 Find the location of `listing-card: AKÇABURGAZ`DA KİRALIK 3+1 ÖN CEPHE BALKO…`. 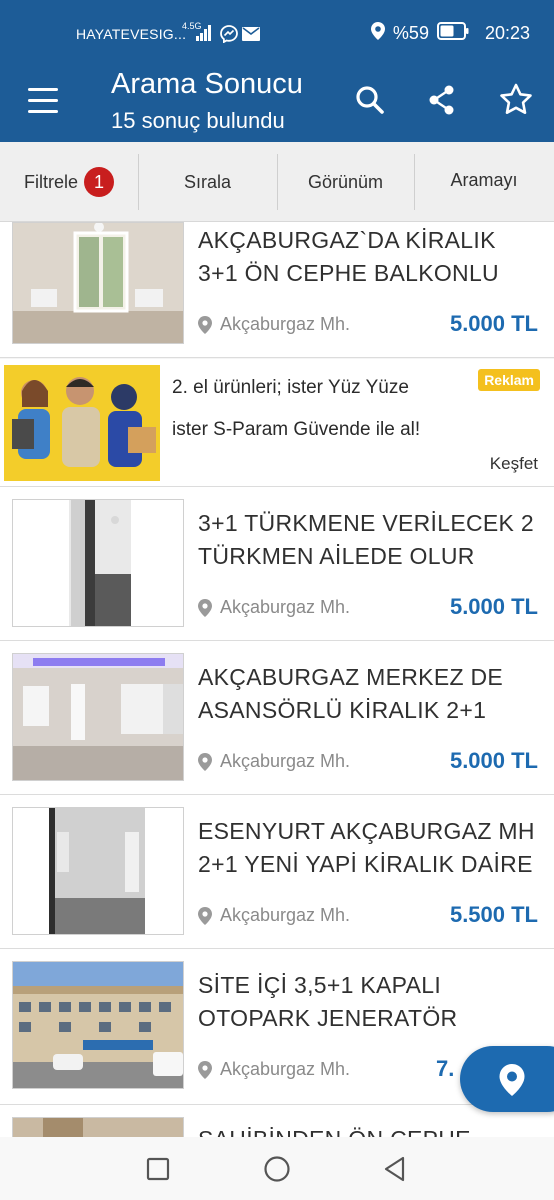

listing-card: AKÇABURGAZ`DA KİRALIK 3+1 ÖN CEPHE BALKO… is located at coordinates (277, 290).